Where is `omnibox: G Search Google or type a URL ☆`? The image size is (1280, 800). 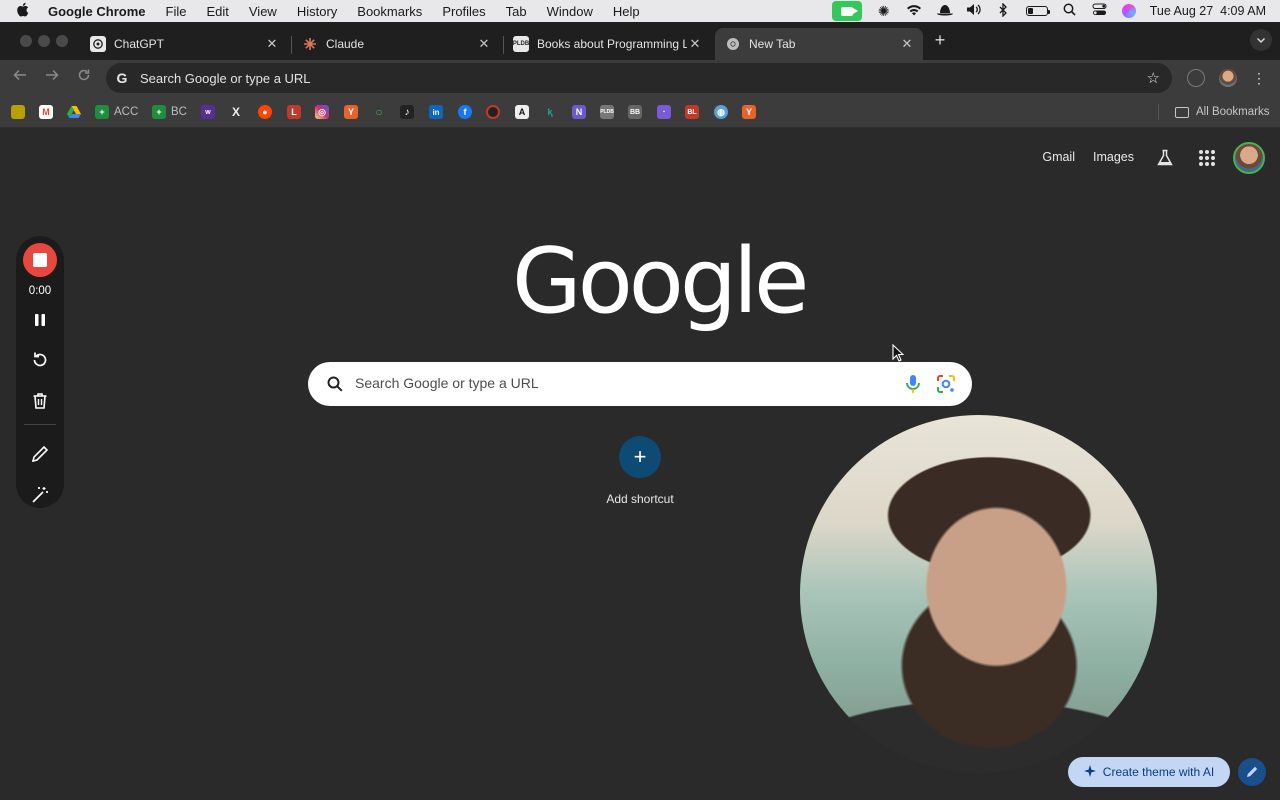 omnibox: G Search Google or type a URL ☆ is located at coordinates (639, 78).